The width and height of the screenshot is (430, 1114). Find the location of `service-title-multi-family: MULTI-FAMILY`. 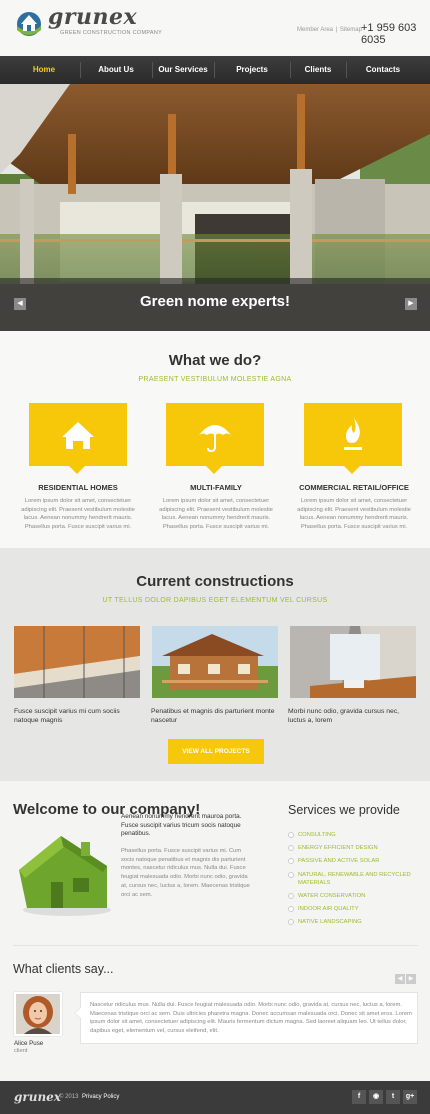

service-title-multi-family: MULTI-FAMILY is located at coordinates (216, 487).